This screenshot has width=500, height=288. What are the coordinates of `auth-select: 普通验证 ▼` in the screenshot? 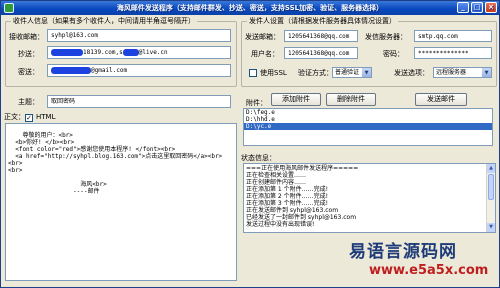 It's located at (352, 72).